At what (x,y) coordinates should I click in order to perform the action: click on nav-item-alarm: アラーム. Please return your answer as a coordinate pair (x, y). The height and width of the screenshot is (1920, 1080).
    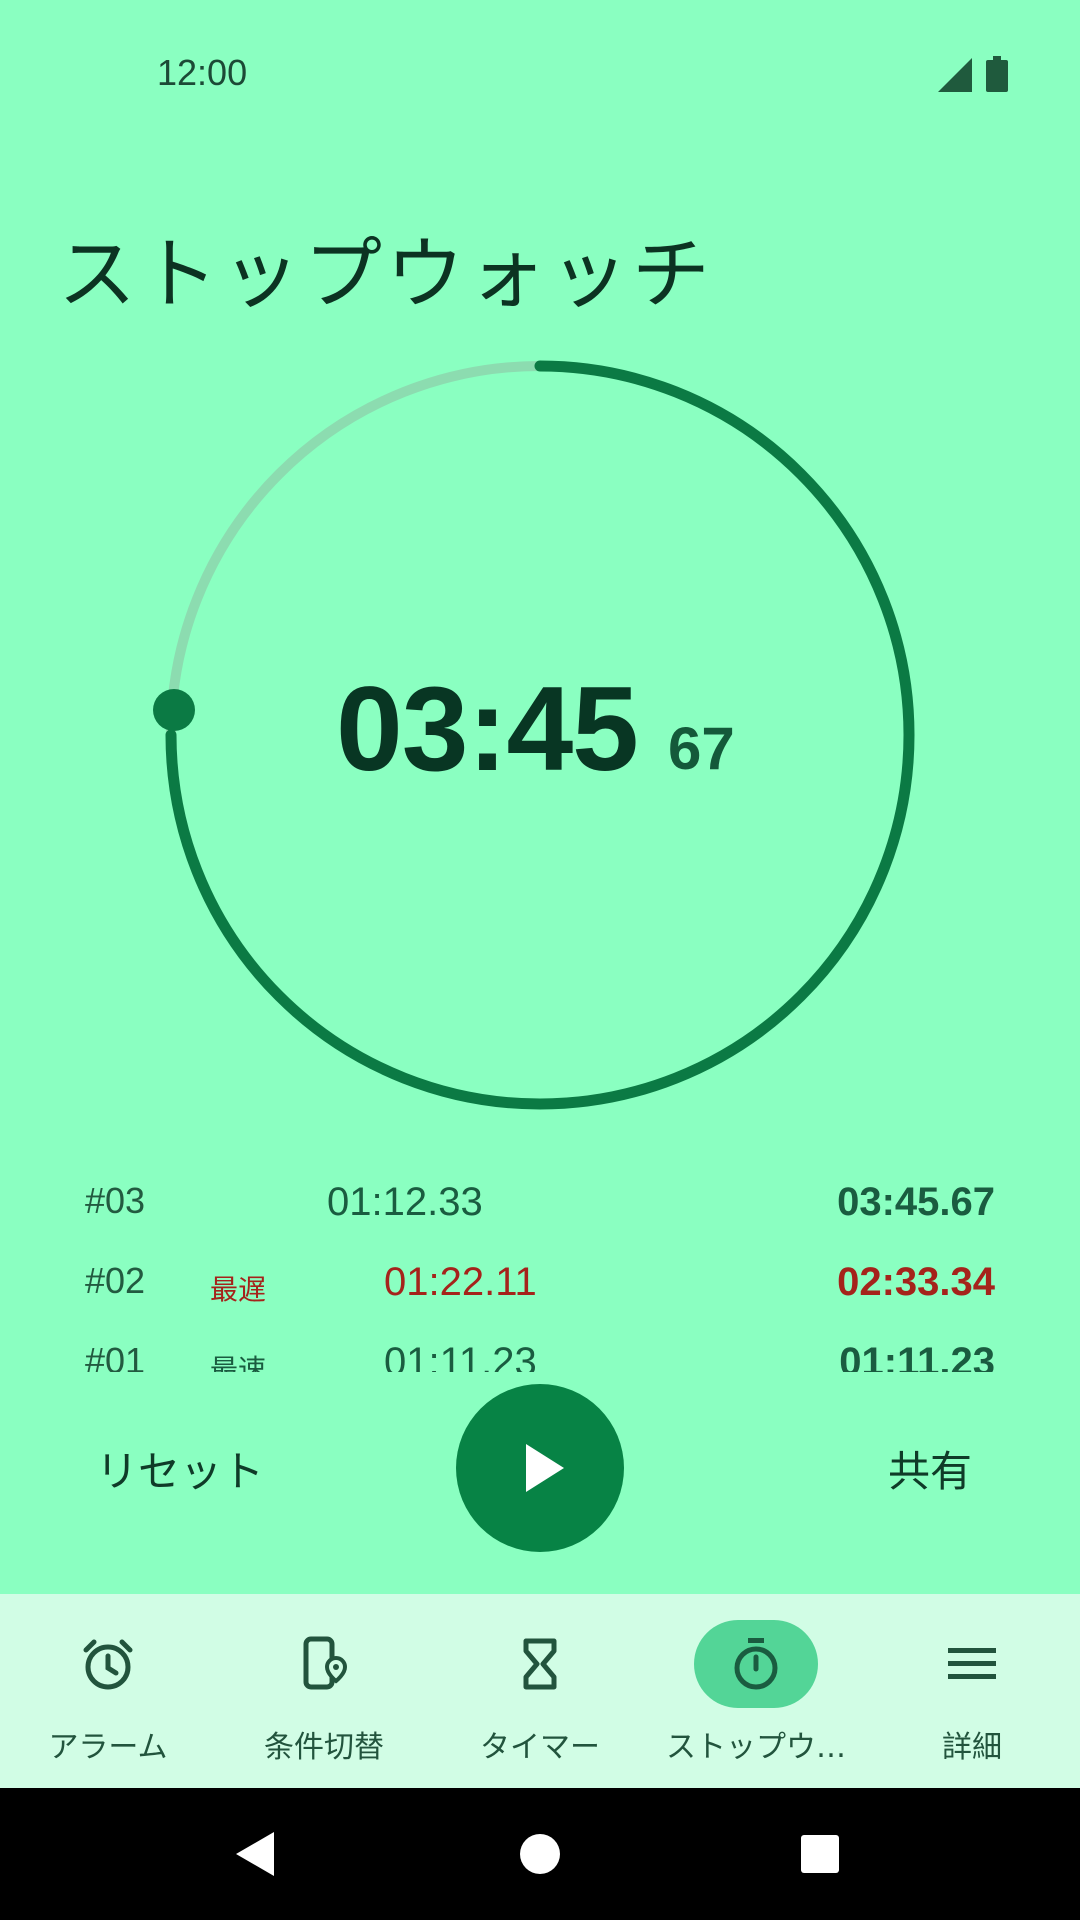
    Looking at the image, I should click on (108, 1691).